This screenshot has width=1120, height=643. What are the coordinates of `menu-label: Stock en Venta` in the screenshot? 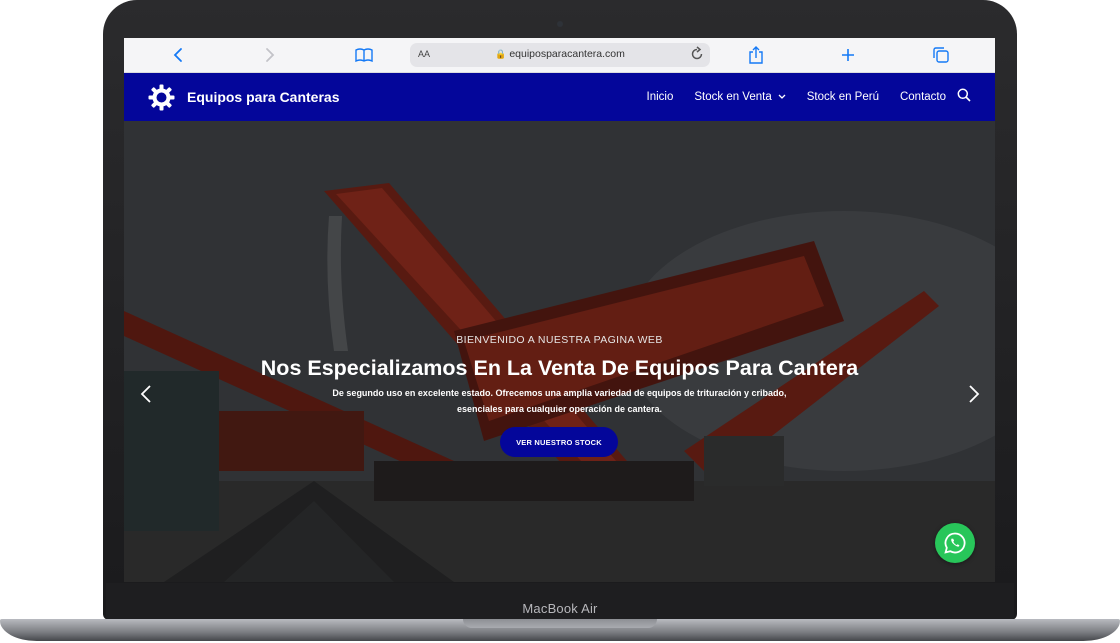 It's located at (733, 97).